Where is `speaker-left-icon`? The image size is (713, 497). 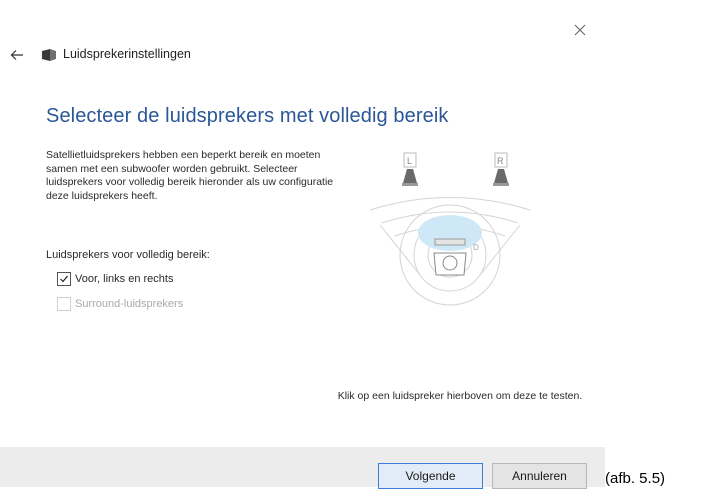
speaker-left-icon is located at coordinates (410, 176).